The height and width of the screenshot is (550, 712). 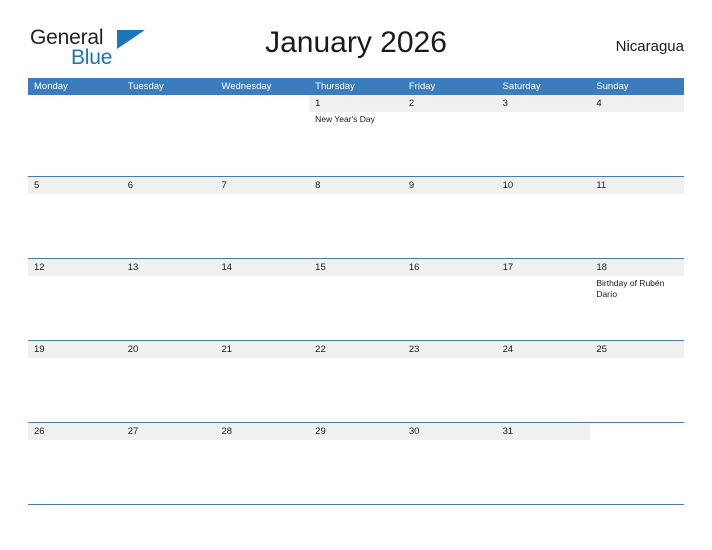 What do you see at coordinates (51, 86) in the screenshot?
I see `weekday-header-monday: Monday` at bounding box center [51, 86].